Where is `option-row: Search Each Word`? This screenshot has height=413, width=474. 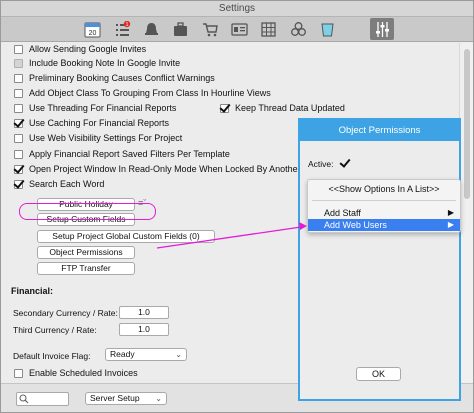 option-row: Search Each Word is located at coordinates (59, 184).